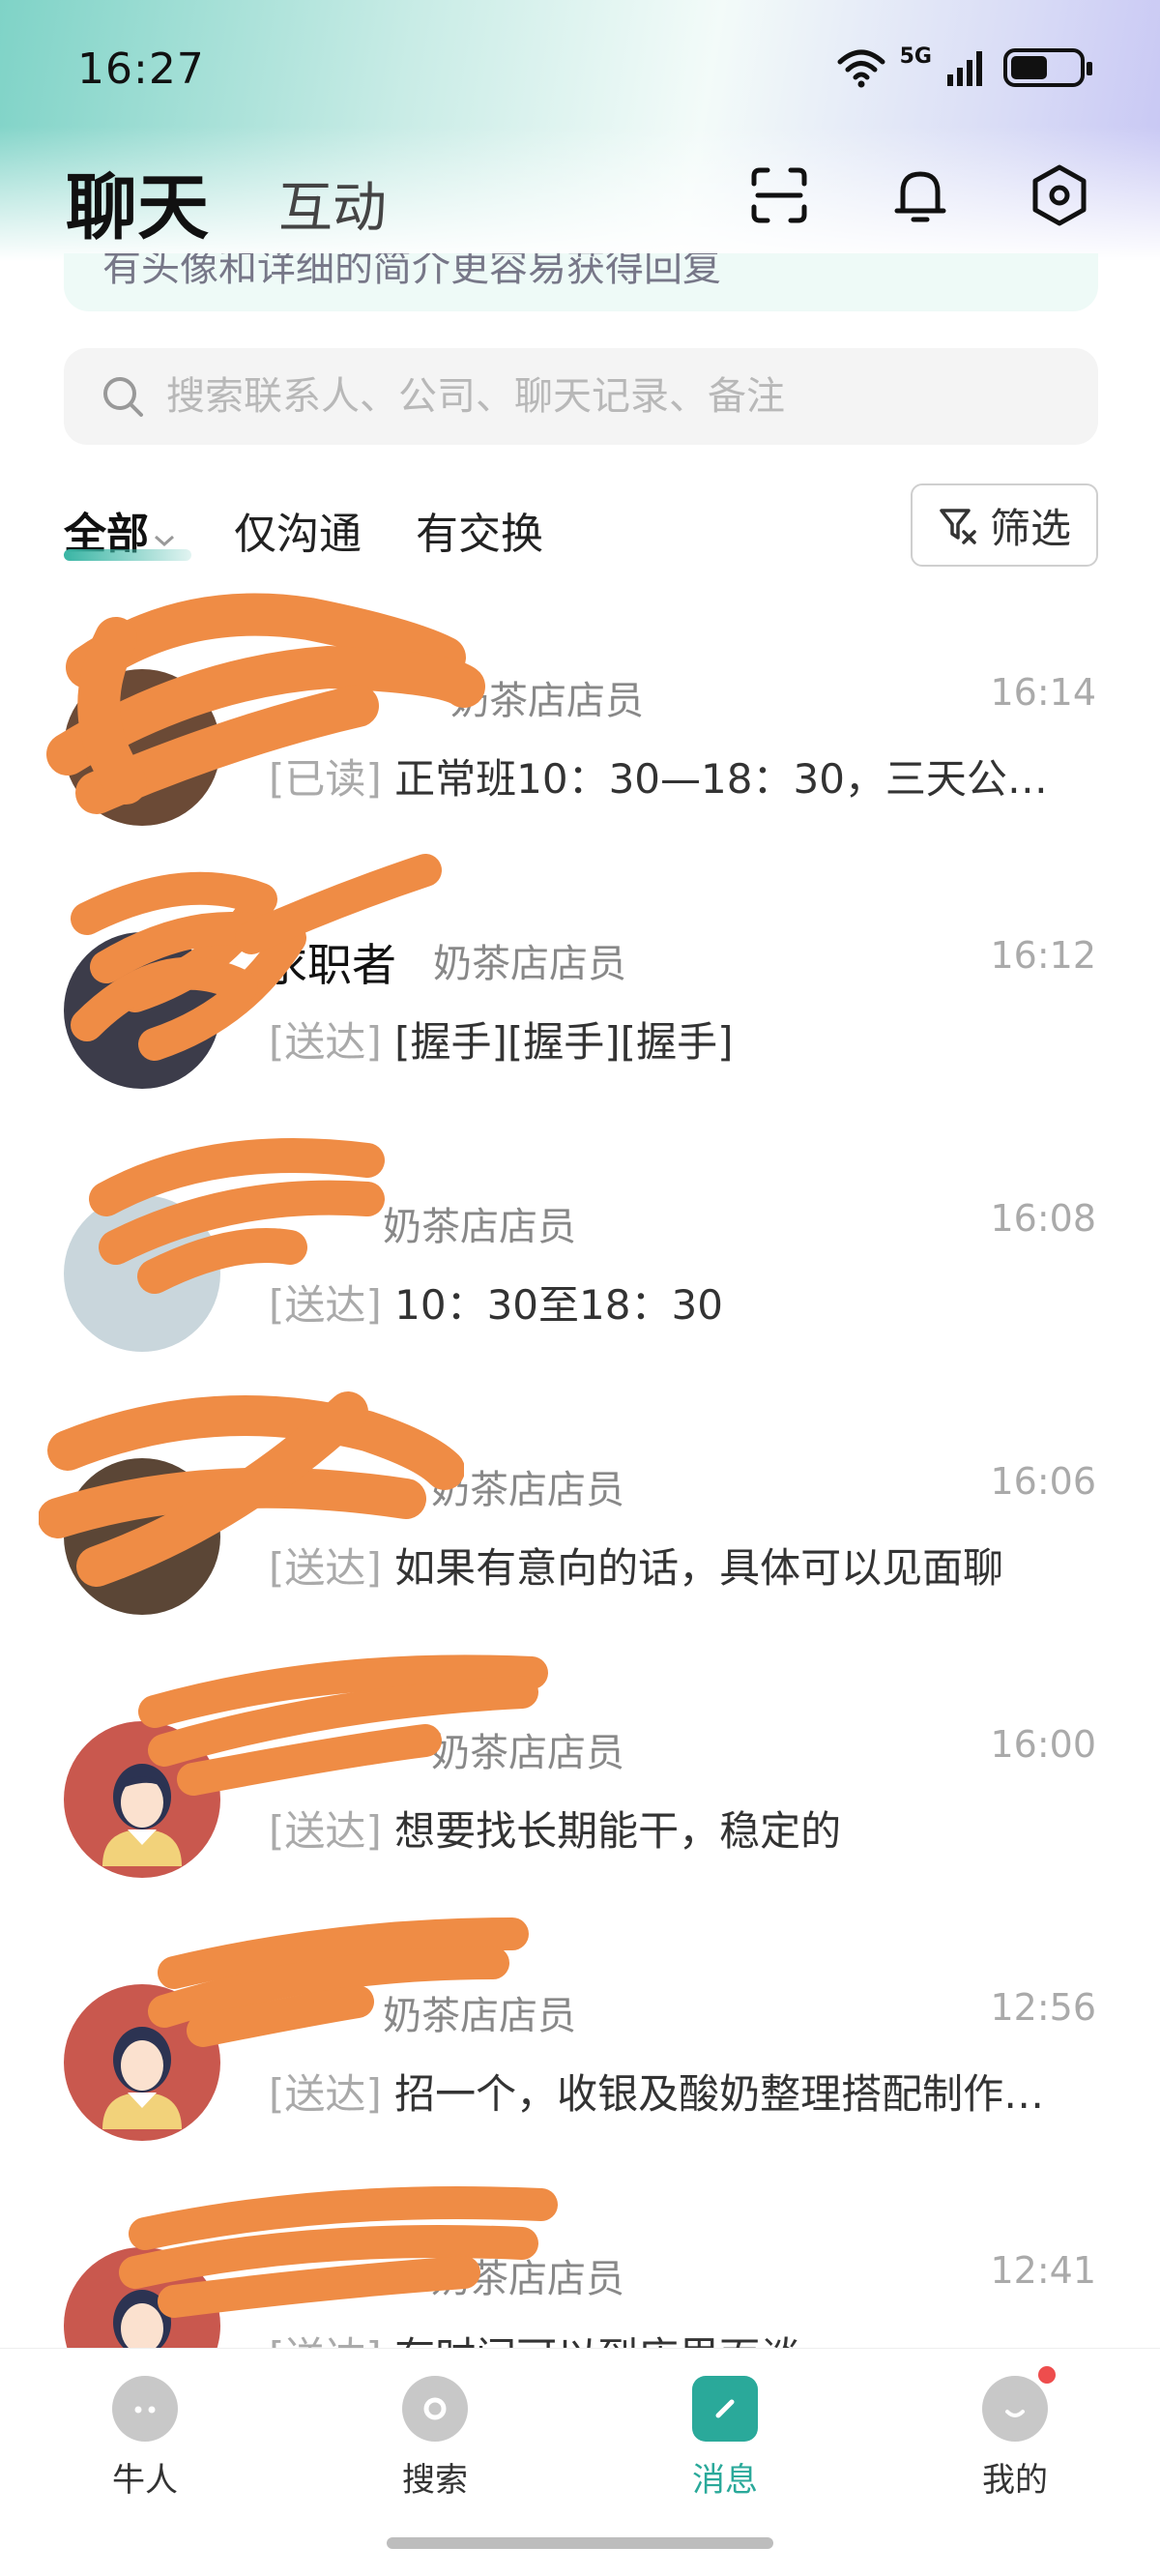 This screenshot has height=2576, width=1160. What do you see at coordinates (1043, 2007) in the screenshot?
I see `chat-time: 12:56` at bounding box center [1043, 2007].